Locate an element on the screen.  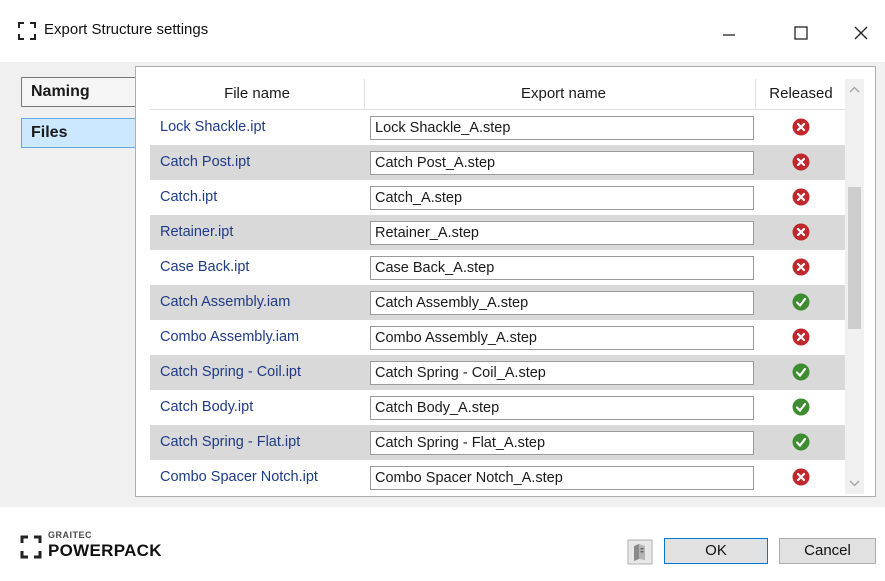
logo-company-text: GRAITEC is located at coordinates (70, 535).